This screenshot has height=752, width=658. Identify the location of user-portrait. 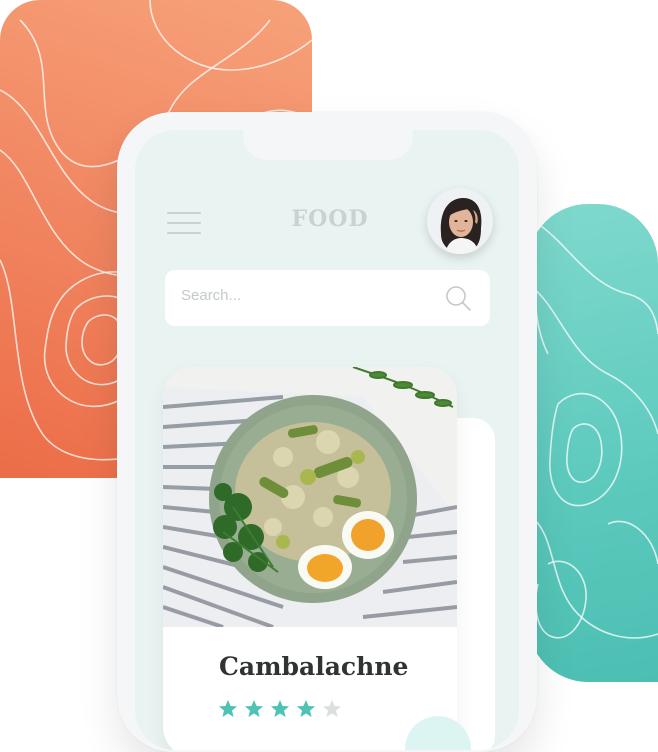
(460, 221).